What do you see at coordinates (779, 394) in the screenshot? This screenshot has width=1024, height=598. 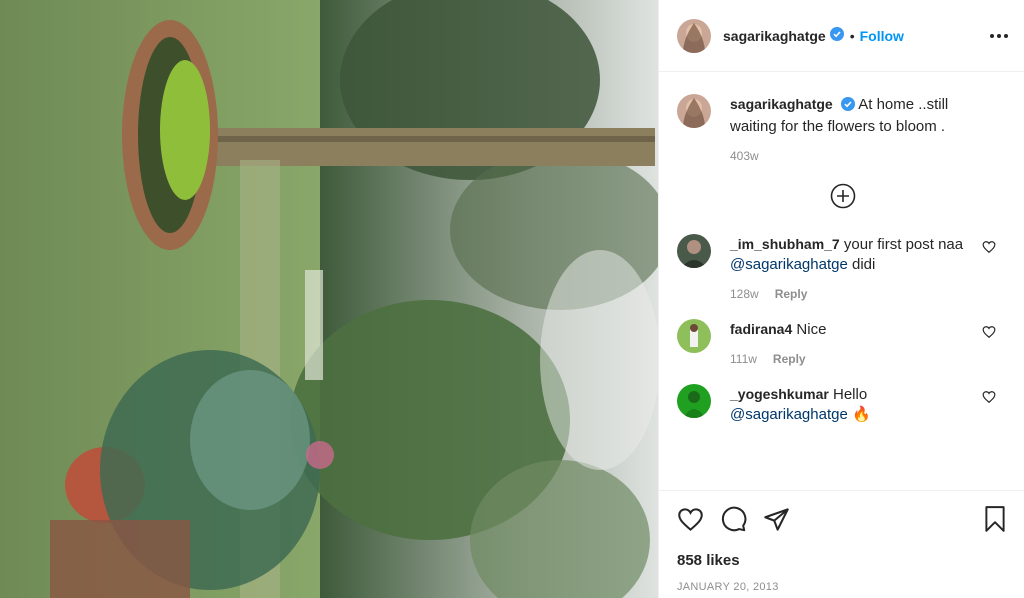 I see `comment-username: _yogeshkumar` at bounding box center [779, 394].